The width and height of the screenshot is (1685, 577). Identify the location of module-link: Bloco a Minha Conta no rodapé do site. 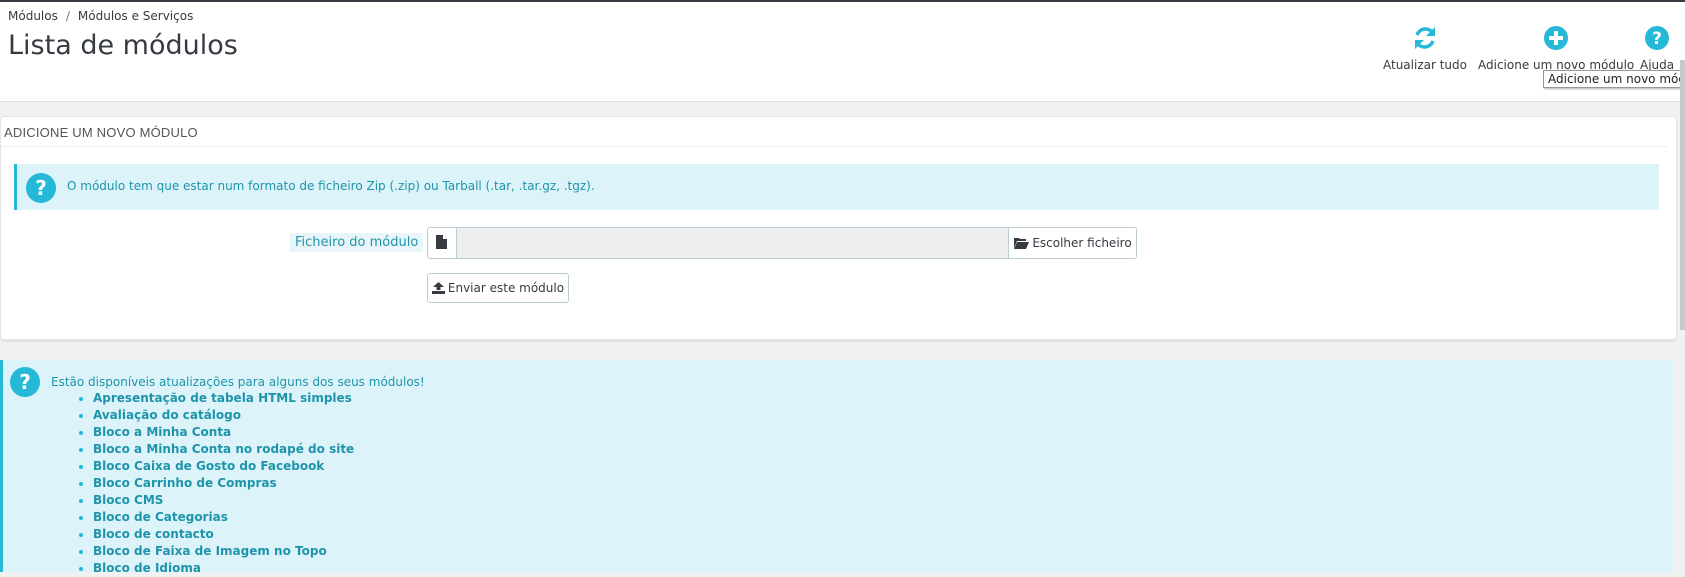
(223, 449).